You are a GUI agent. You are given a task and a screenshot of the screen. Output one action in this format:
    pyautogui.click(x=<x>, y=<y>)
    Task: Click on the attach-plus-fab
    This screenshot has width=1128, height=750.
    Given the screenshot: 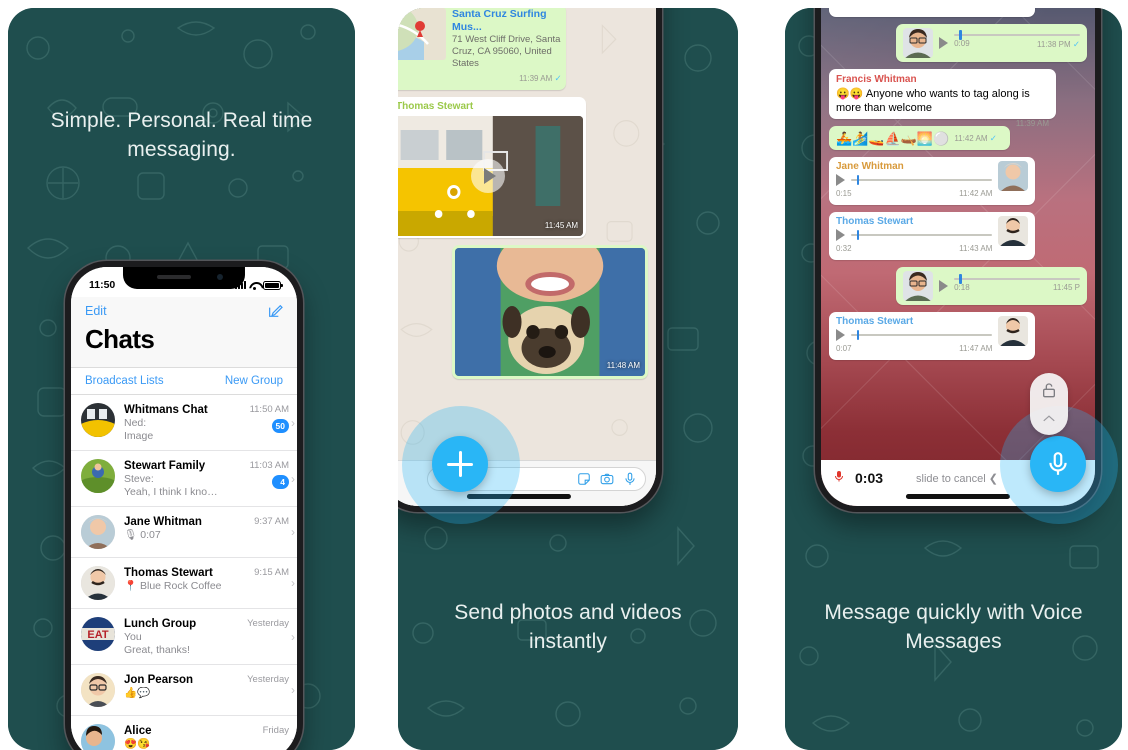 What is the action you would take?
    pyautogui.click(x=460, y=464)
    